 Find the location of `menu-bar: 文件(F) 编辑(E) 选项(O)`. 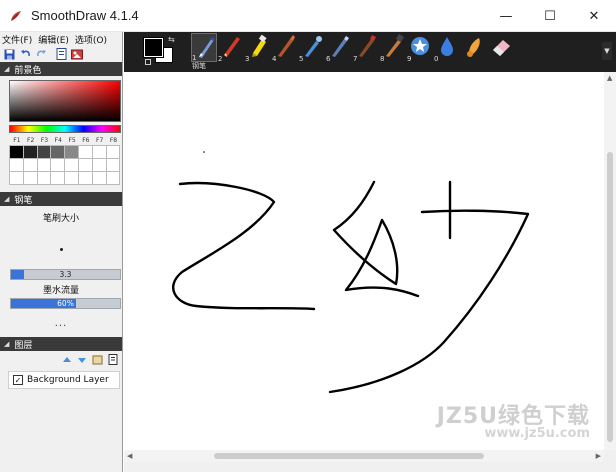

menu-bar: 文件(F) 编辑(E) 选项(O) is located at coordinates (61, 39).